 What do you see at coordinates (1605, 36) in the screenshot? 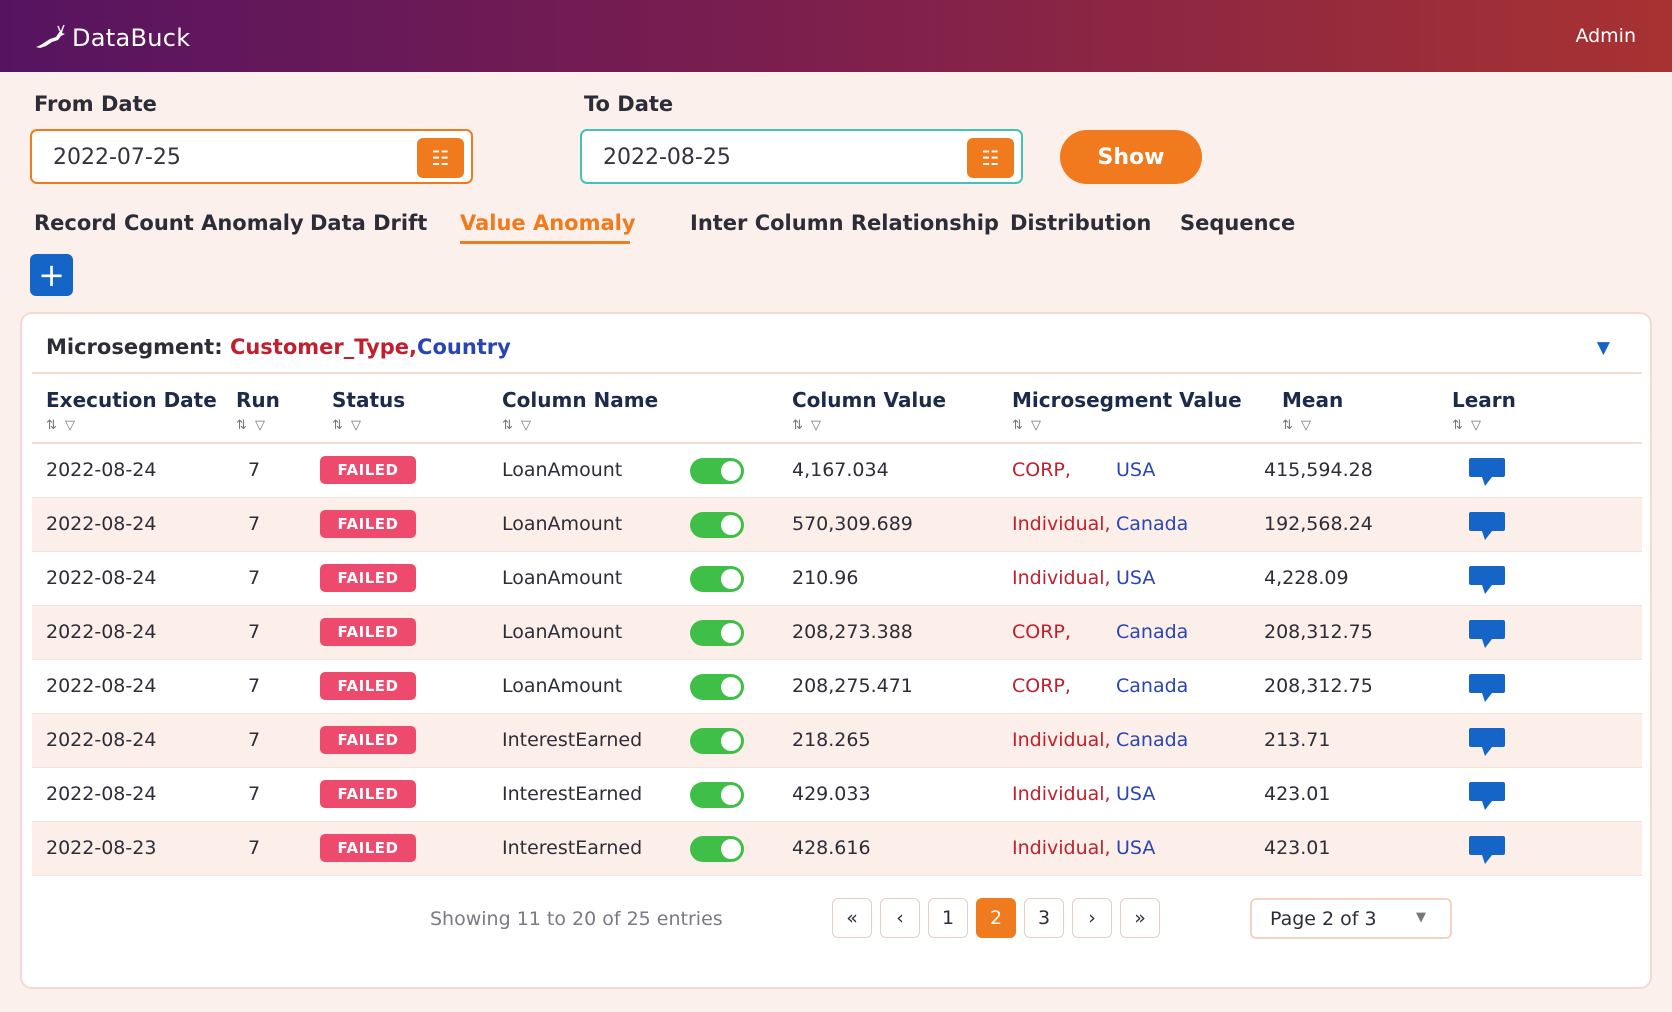
I see `user-menu: Admin` at bounding box center [1605, 36].